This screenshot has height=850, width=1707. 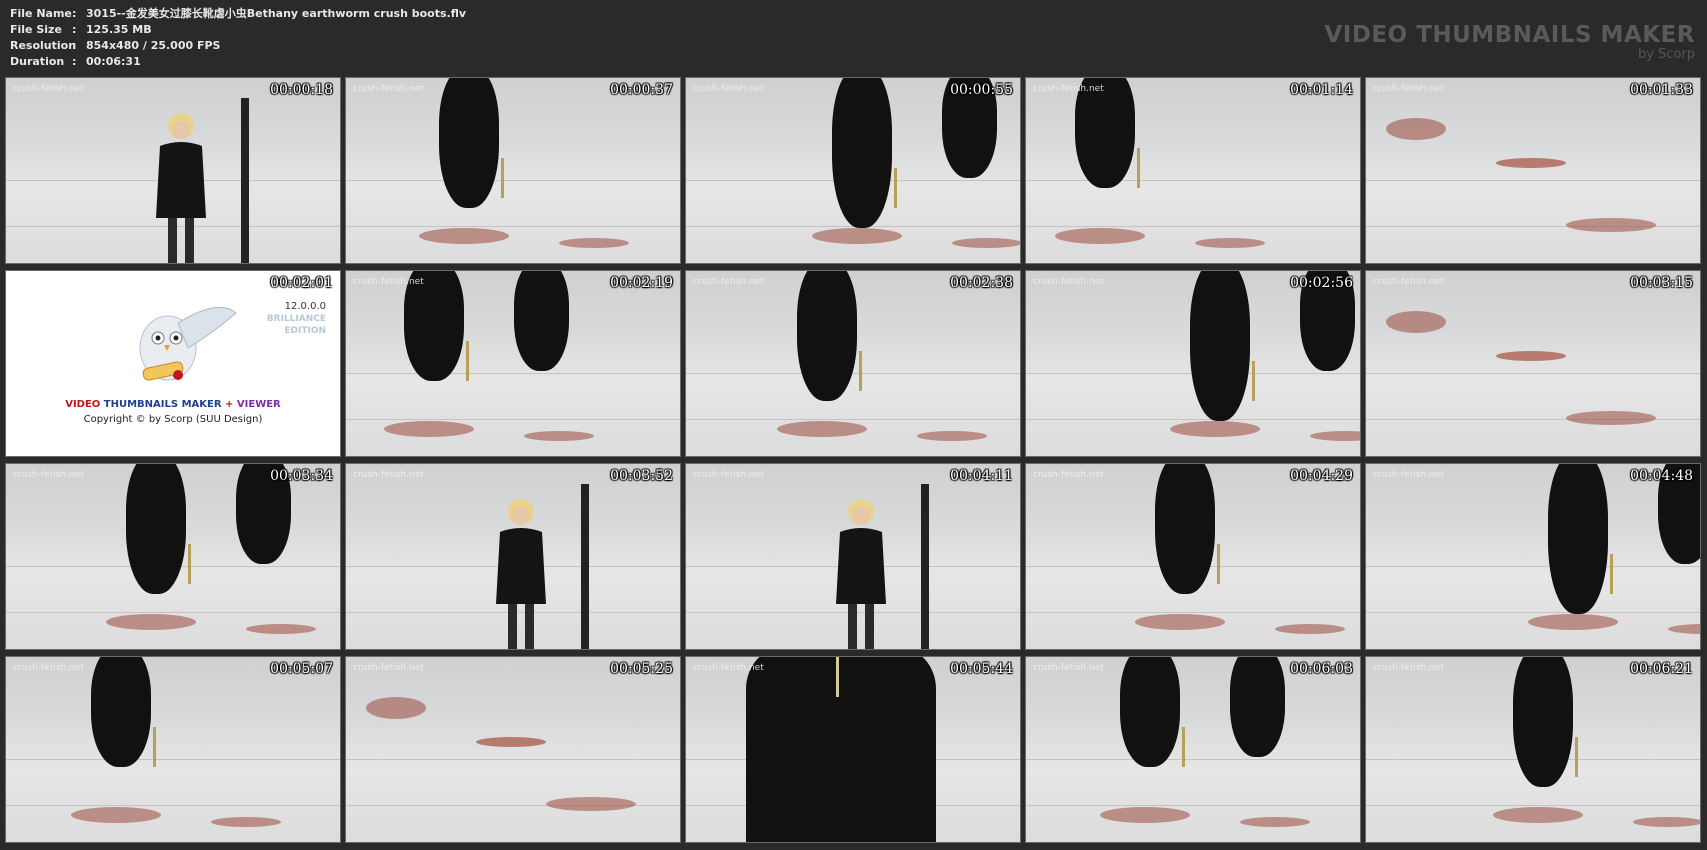 What do you see at coordinates (513, 363) in the screenshot?
I see `thumbnail: crush-fetish.net 00:02:19` at bounding box center [513, 363].